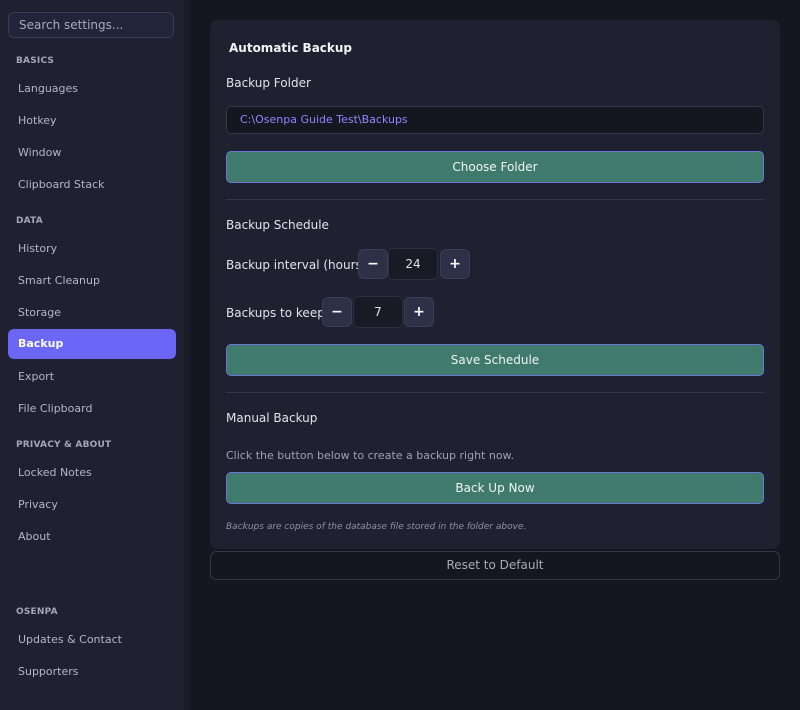  What do you see at coordinates (268, 83) in the screenshot?
I see `backup-folder-label: Backup Folder` at bounding box center [268, 83].